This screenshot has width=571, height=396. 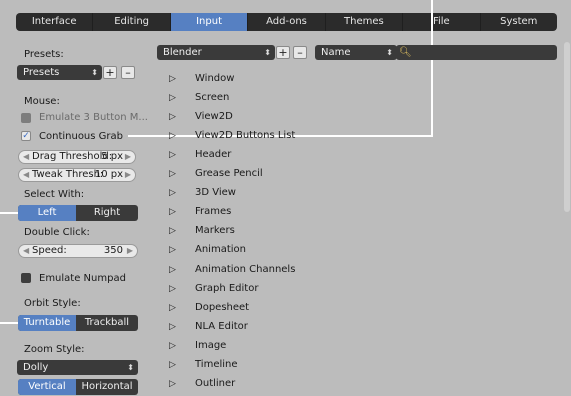 I want to click on zoom-axis-toggle: Vertical Horizontal, so click(x=78, y=387).